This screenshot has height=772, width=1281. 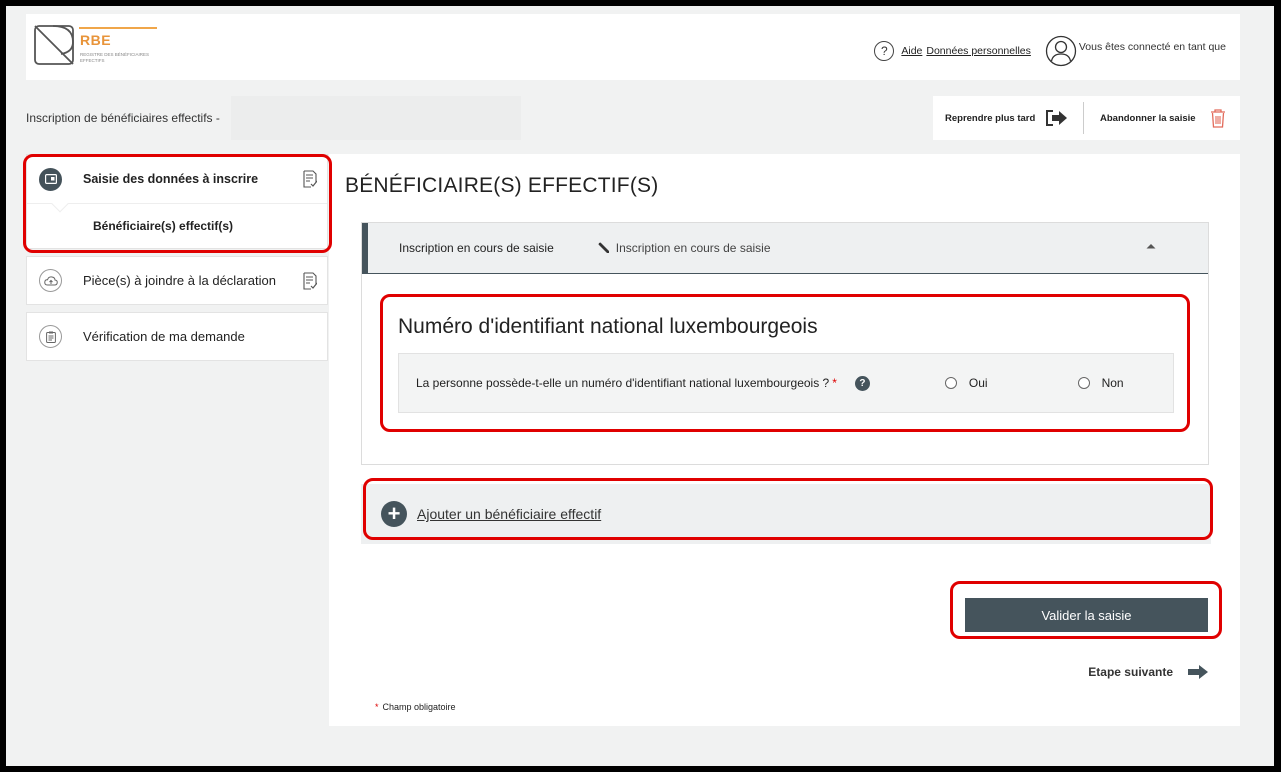 I want to click on abandon-label: Abandonner la saisie, so click(x=1148, y=118).